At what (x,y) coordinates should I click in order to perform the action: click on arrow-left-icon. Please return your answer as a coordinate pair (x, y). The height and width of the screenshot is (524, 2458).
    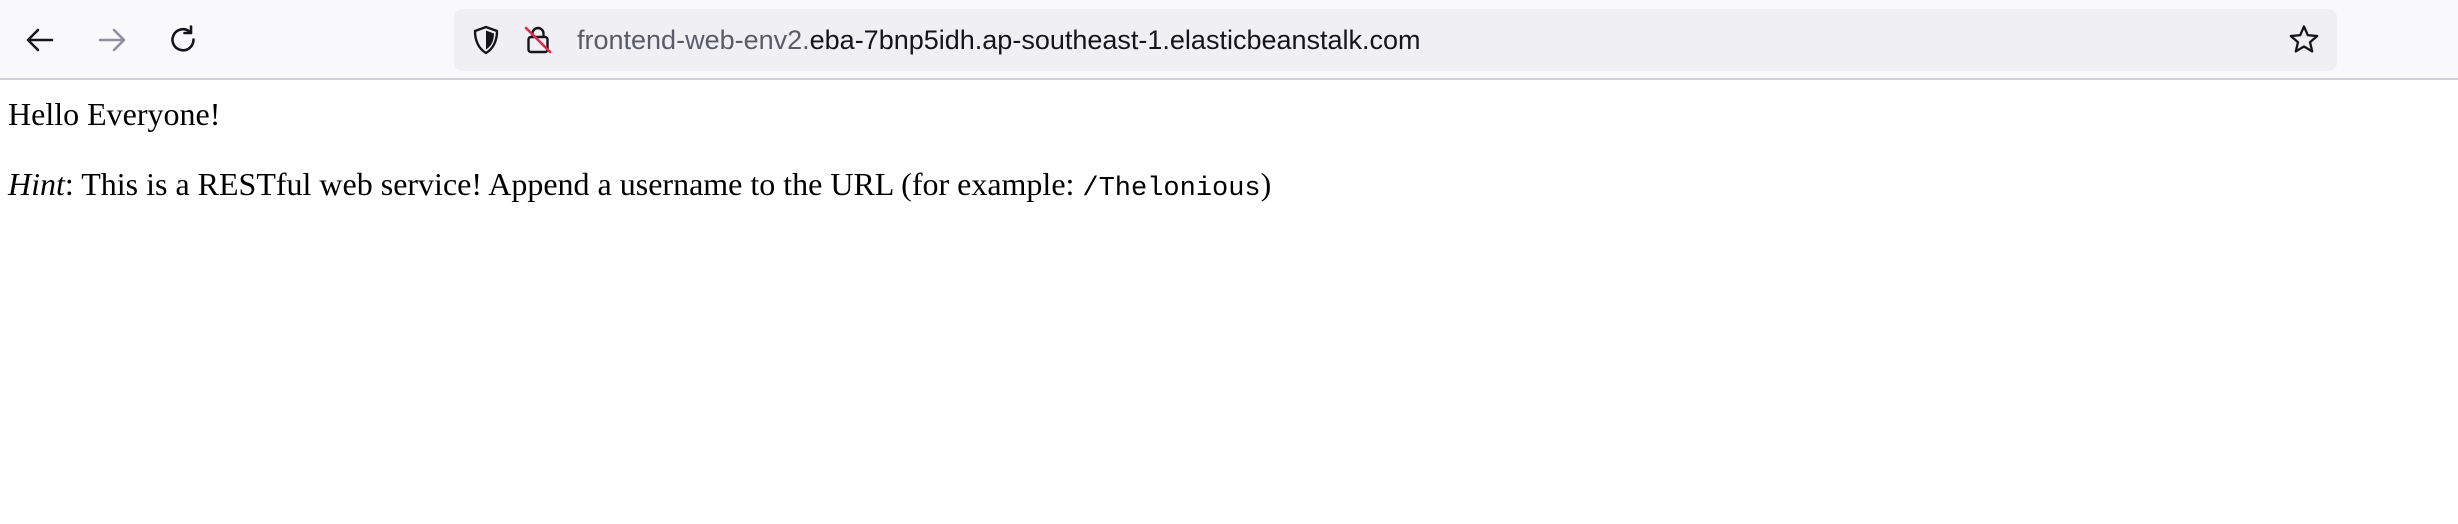
    Looking at the image, I should click on (40, 40).